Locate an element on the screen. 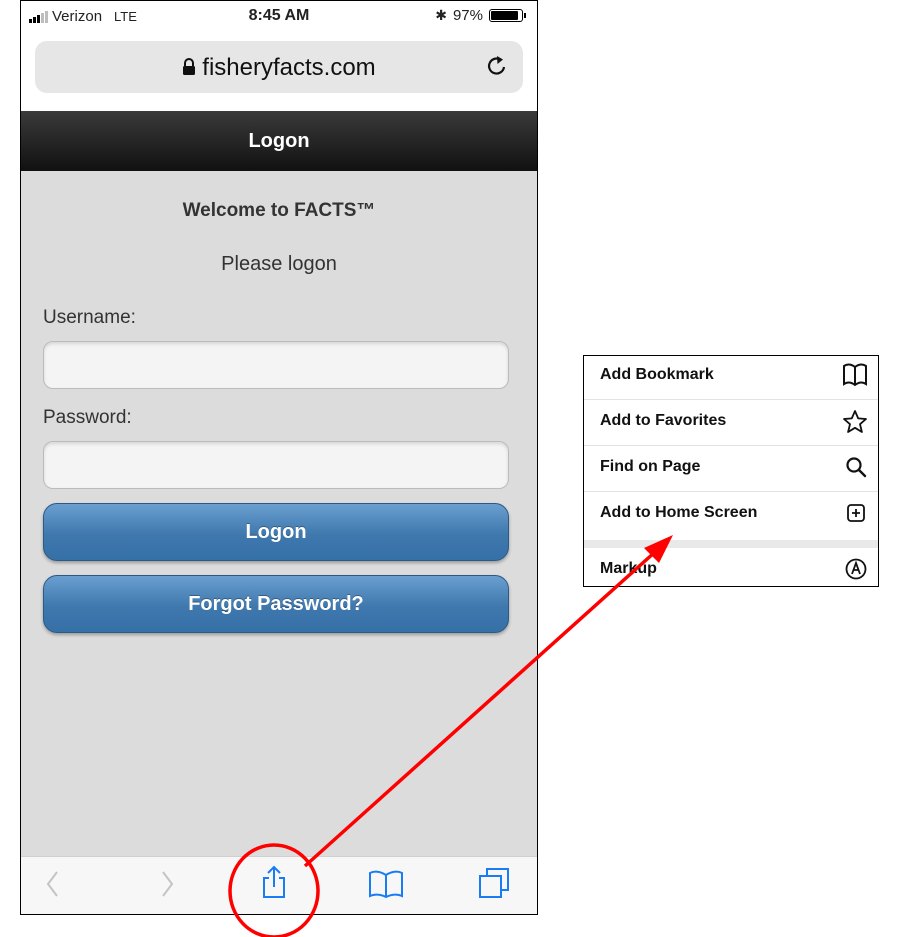 The image size is (902, 937). magnifier-icon is located at coordinates (856, 469).